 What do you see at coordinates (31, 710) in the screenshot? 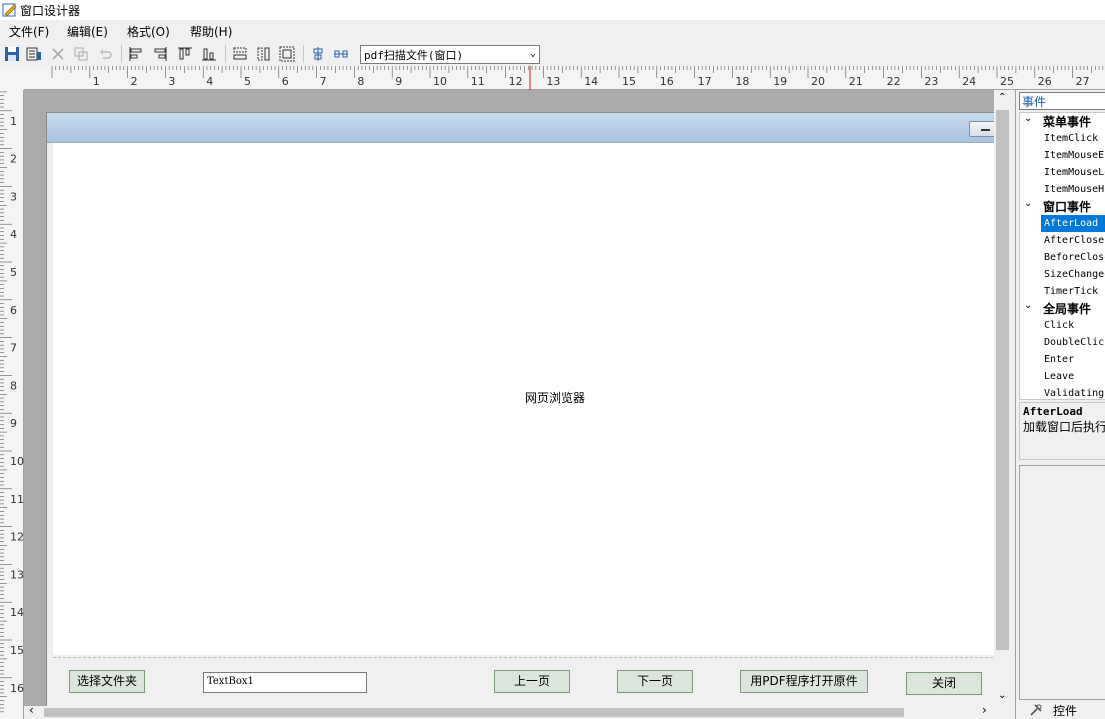
I see `scroll-left-icon: ‹` at bounding box center [31, 710].